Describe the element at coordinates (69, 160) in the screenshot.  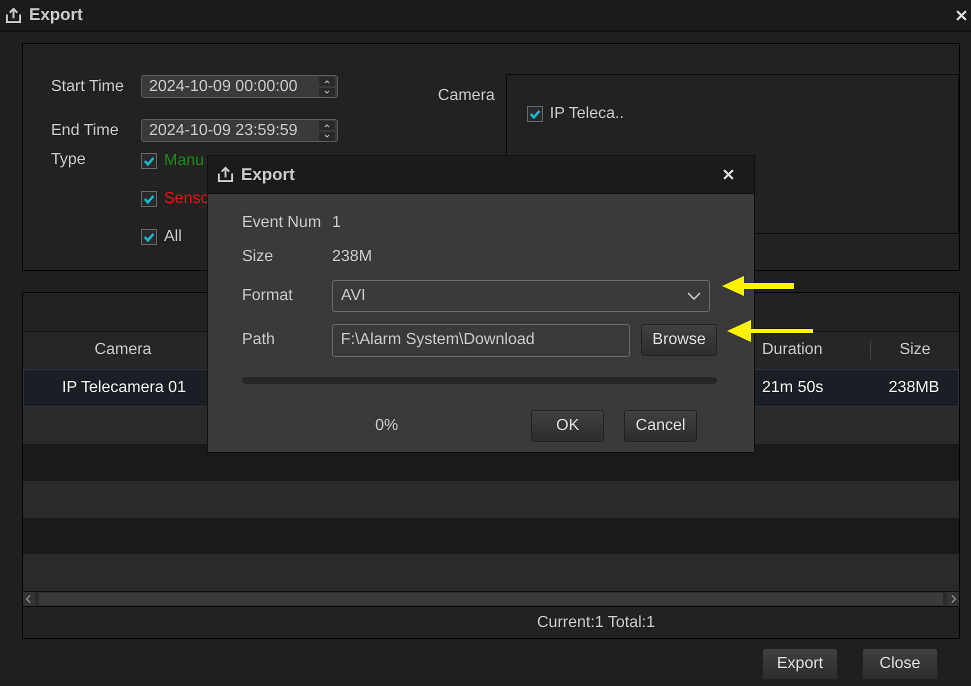
I see `field-label: Type` at that location.